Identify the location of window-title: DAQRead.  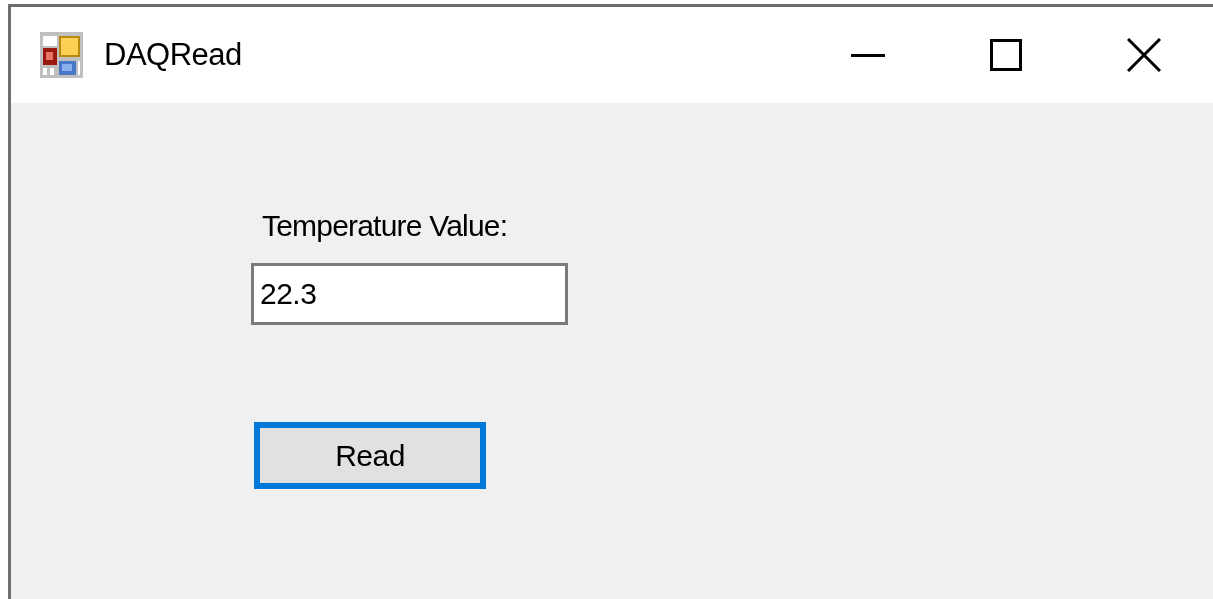
(173, 54).